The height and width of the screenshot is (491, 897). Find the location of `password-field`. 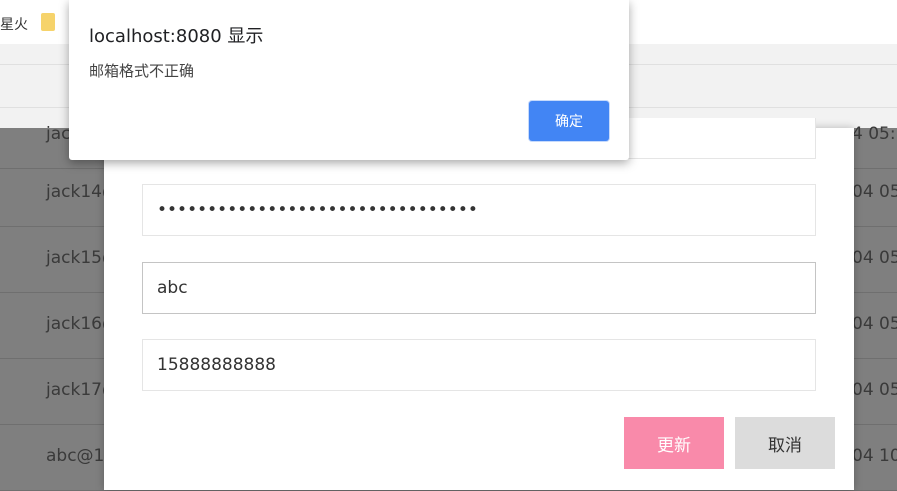

password-field is located at coordinates (479, 210).